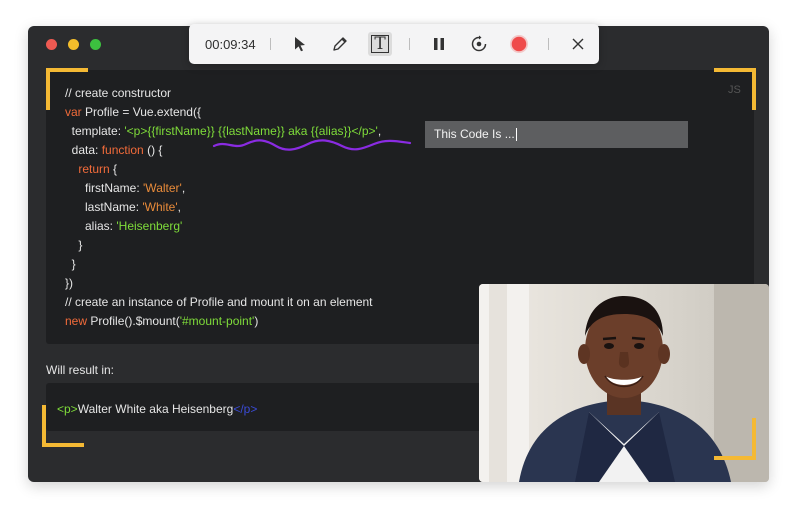 This screenshot has width=802, height=516. What do you see at coordinates (67, 89) in the screenshot?
I see `capture-corner-top-left` at bounding box center [67, 89].